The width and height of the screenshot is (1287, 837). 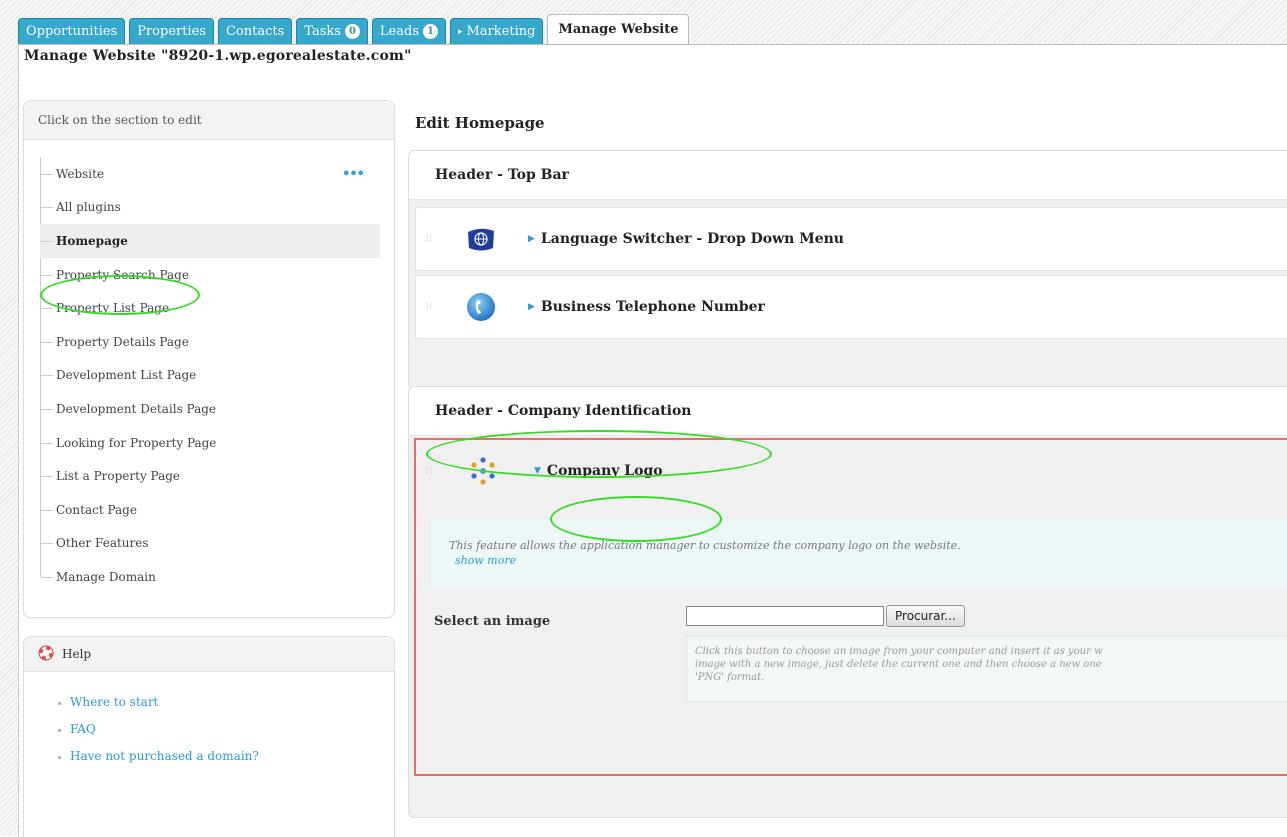 I want to click on company-logo-icon, so click(x=483, y=471).